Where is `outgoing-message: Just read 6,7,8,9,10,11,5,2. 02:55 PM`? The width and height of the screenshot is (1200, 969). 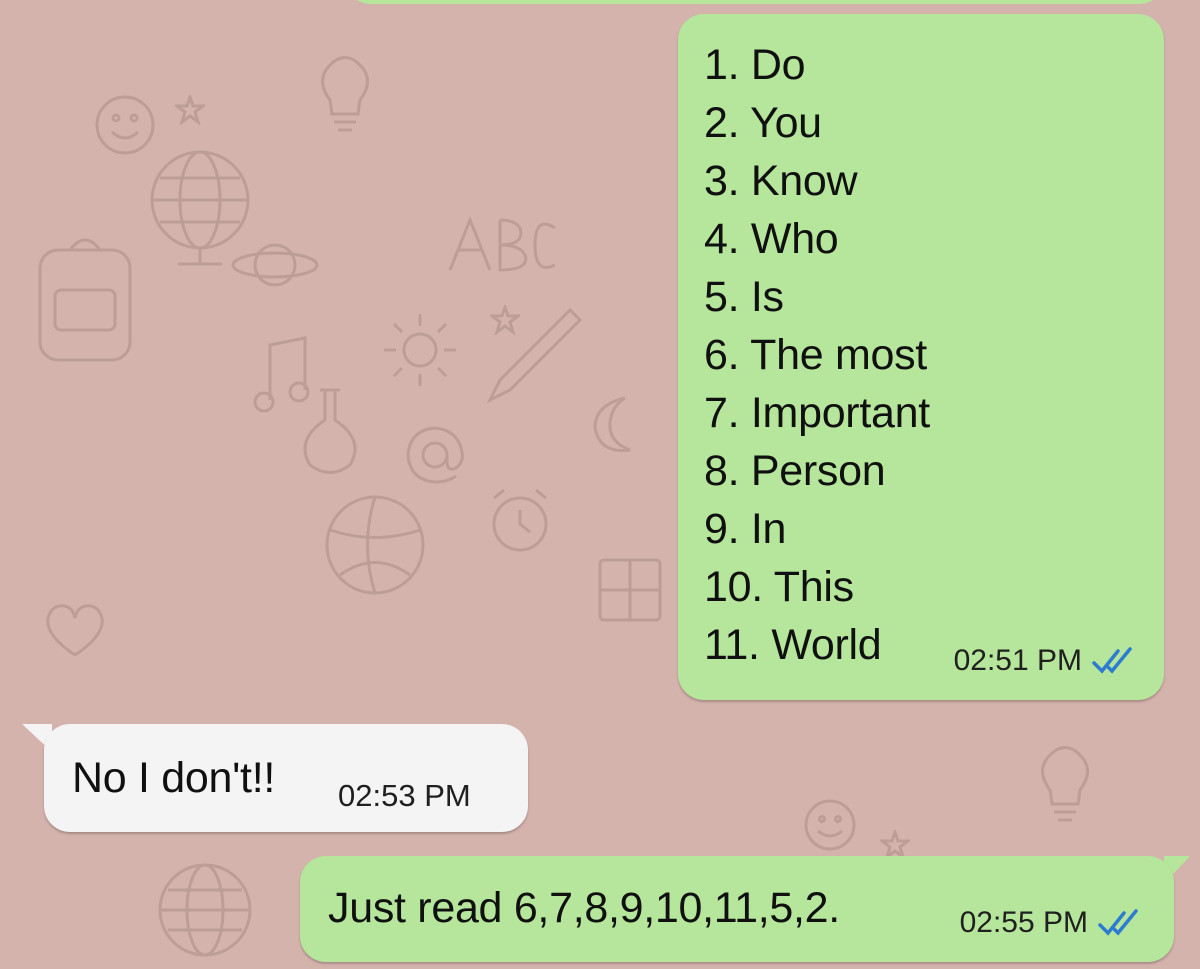
outgoing-message: Just read 6,7,8,9,10,11,5,2. 02:55 PM is located at coordinates (737, 909).